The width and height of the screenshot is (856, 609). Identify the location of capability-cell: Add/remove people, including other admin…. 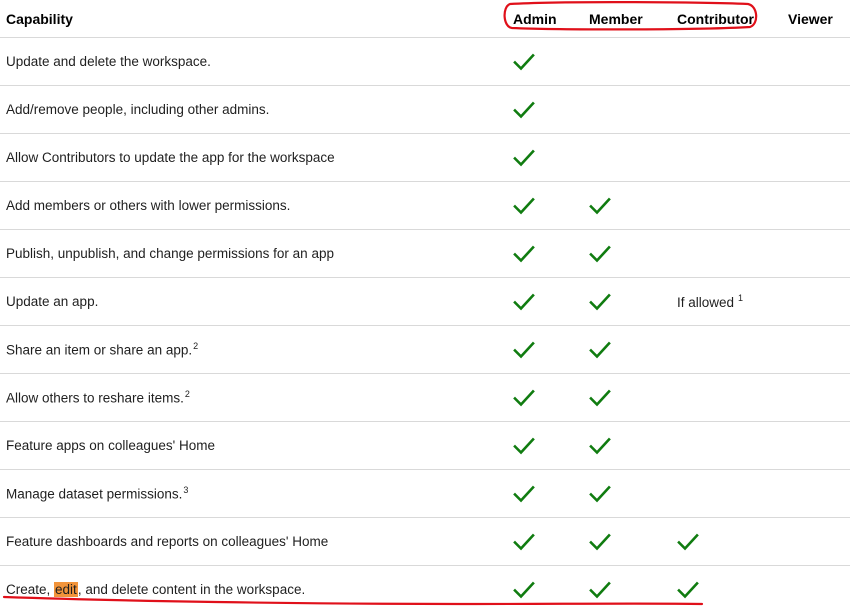
(252, 109).